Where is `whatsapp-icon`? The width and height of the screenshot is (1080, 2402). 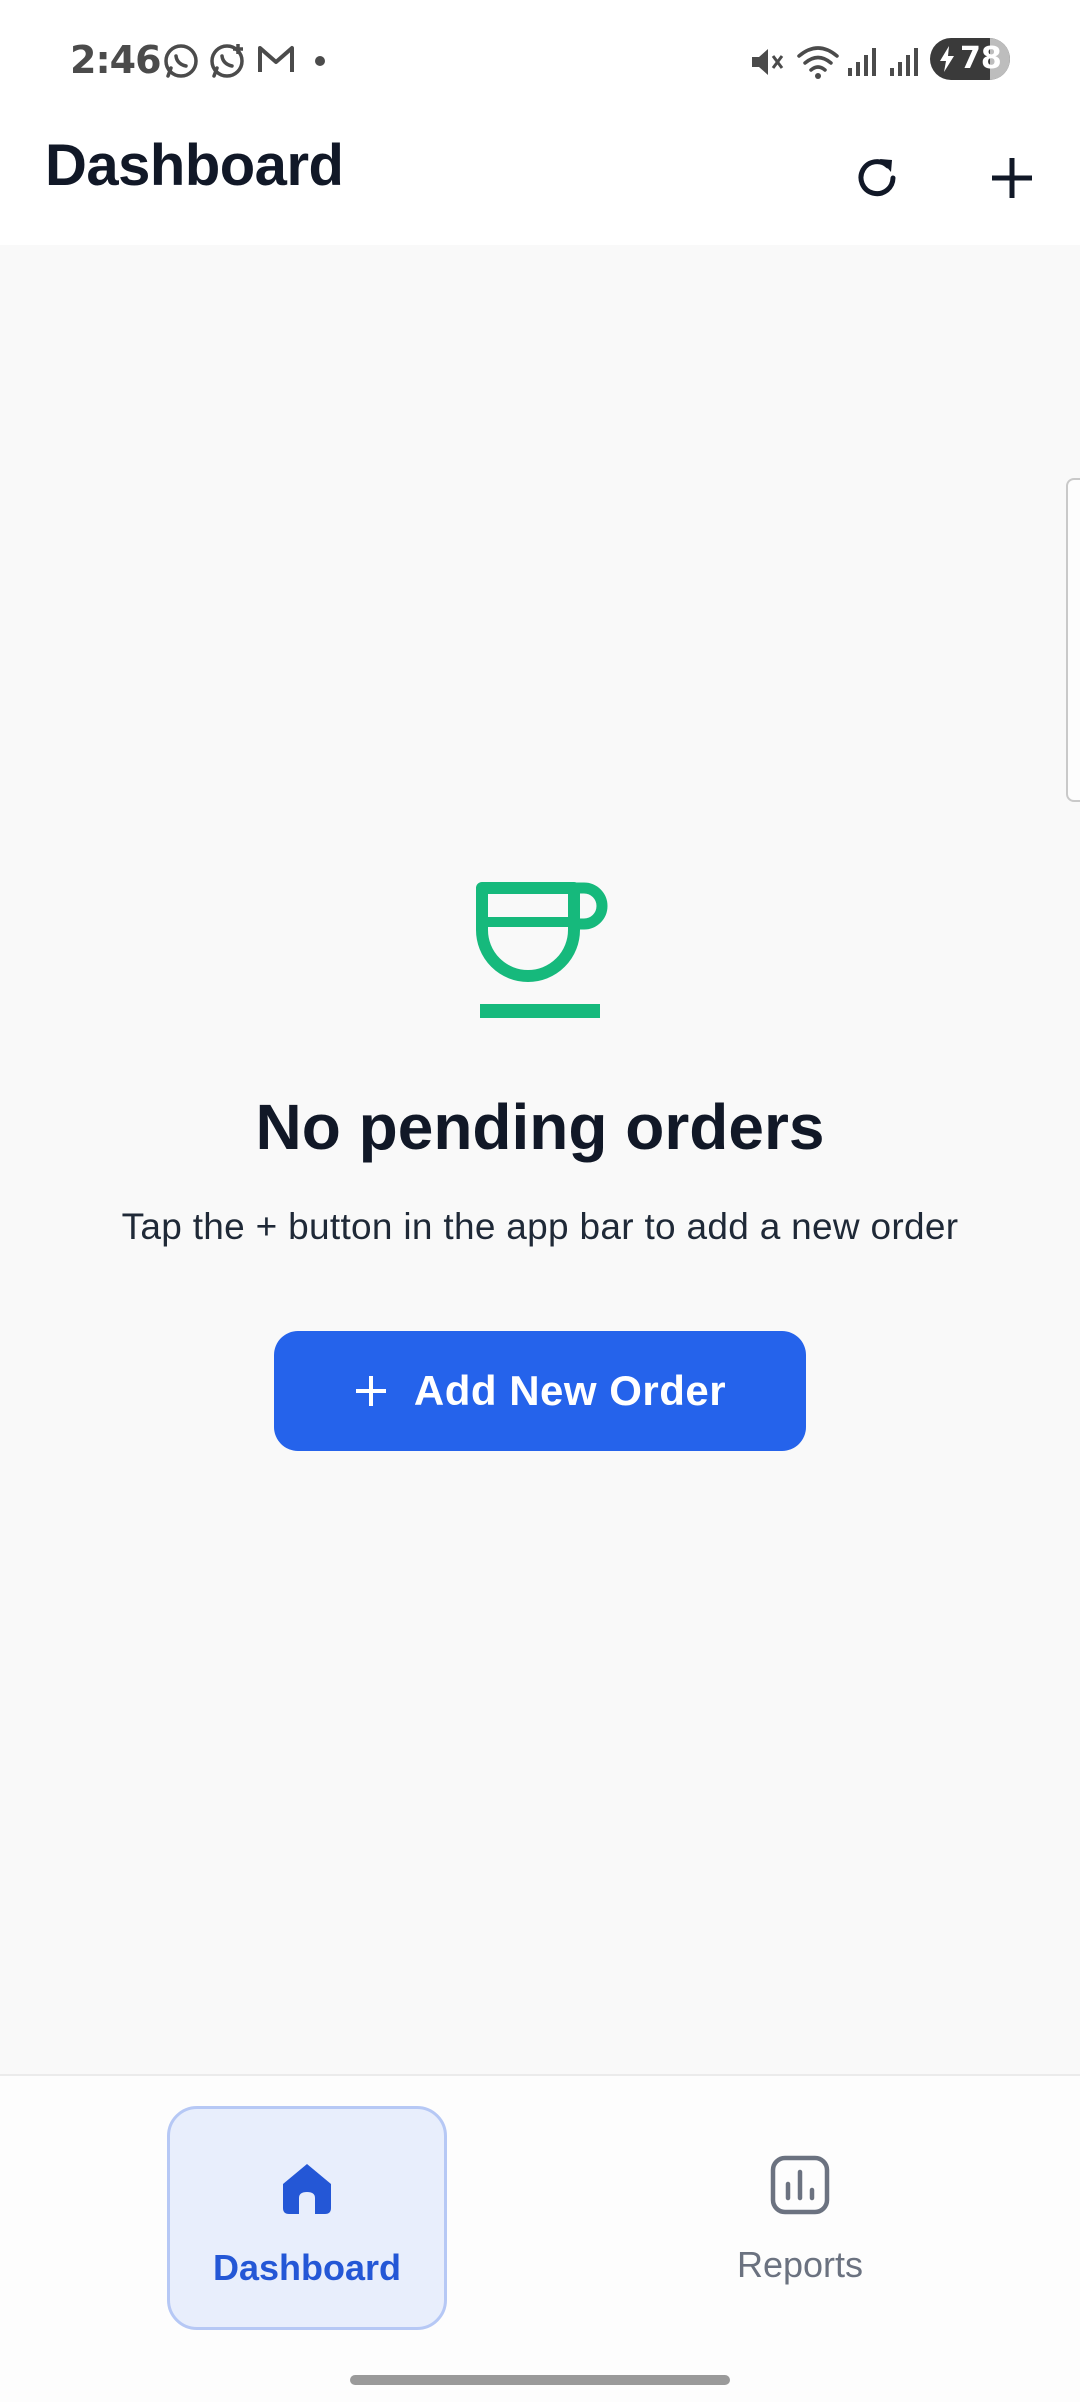
whatsapp-icon is located at coordinates (181, 63).